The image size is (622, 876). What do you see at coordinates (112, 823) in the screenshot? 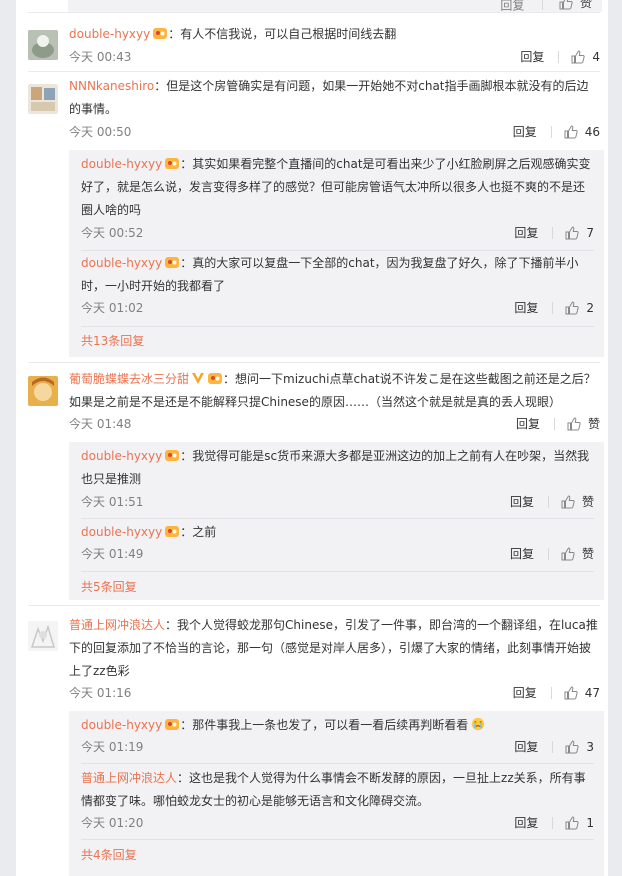
I see `reply-time: 今天 01:20` at bounding box center [112, 823].